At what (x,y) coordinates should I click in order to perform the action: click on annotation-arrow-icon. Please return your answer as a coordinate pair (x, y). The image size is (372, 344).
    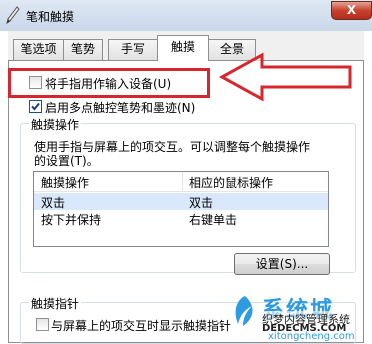
    Looking at the image, I should click on (288, 77).